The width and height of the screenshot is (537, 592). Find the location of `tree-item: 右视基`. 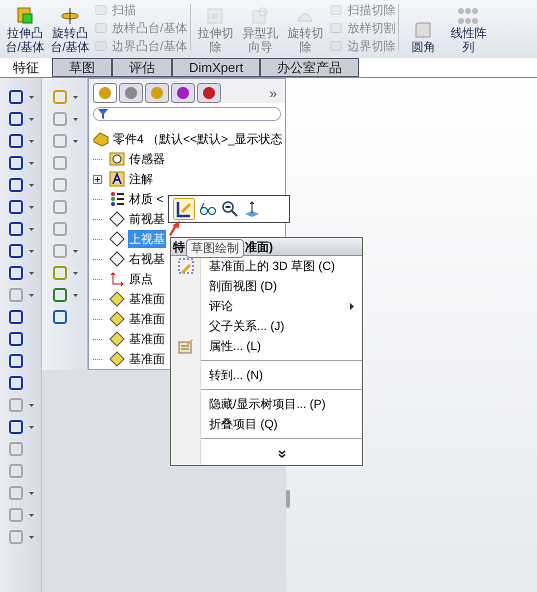

tree-item: 右视基 is located at coordinates (147, 259).